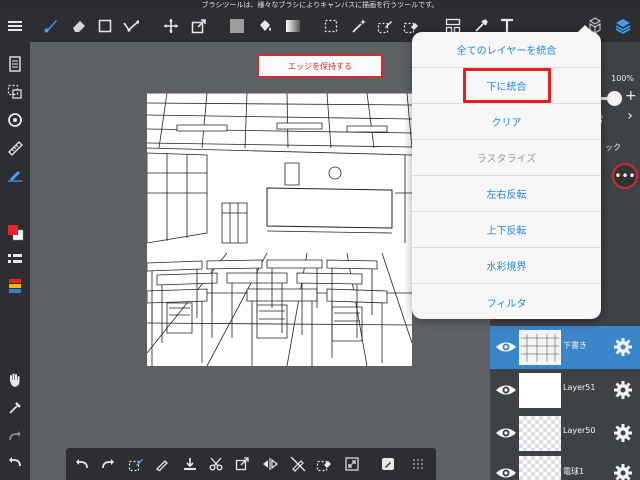 This screenshot has height=480, width=640. Describe the element at coordinates (270, 464) in the screenshot. I see `flip-horizontal-icon` at that location.